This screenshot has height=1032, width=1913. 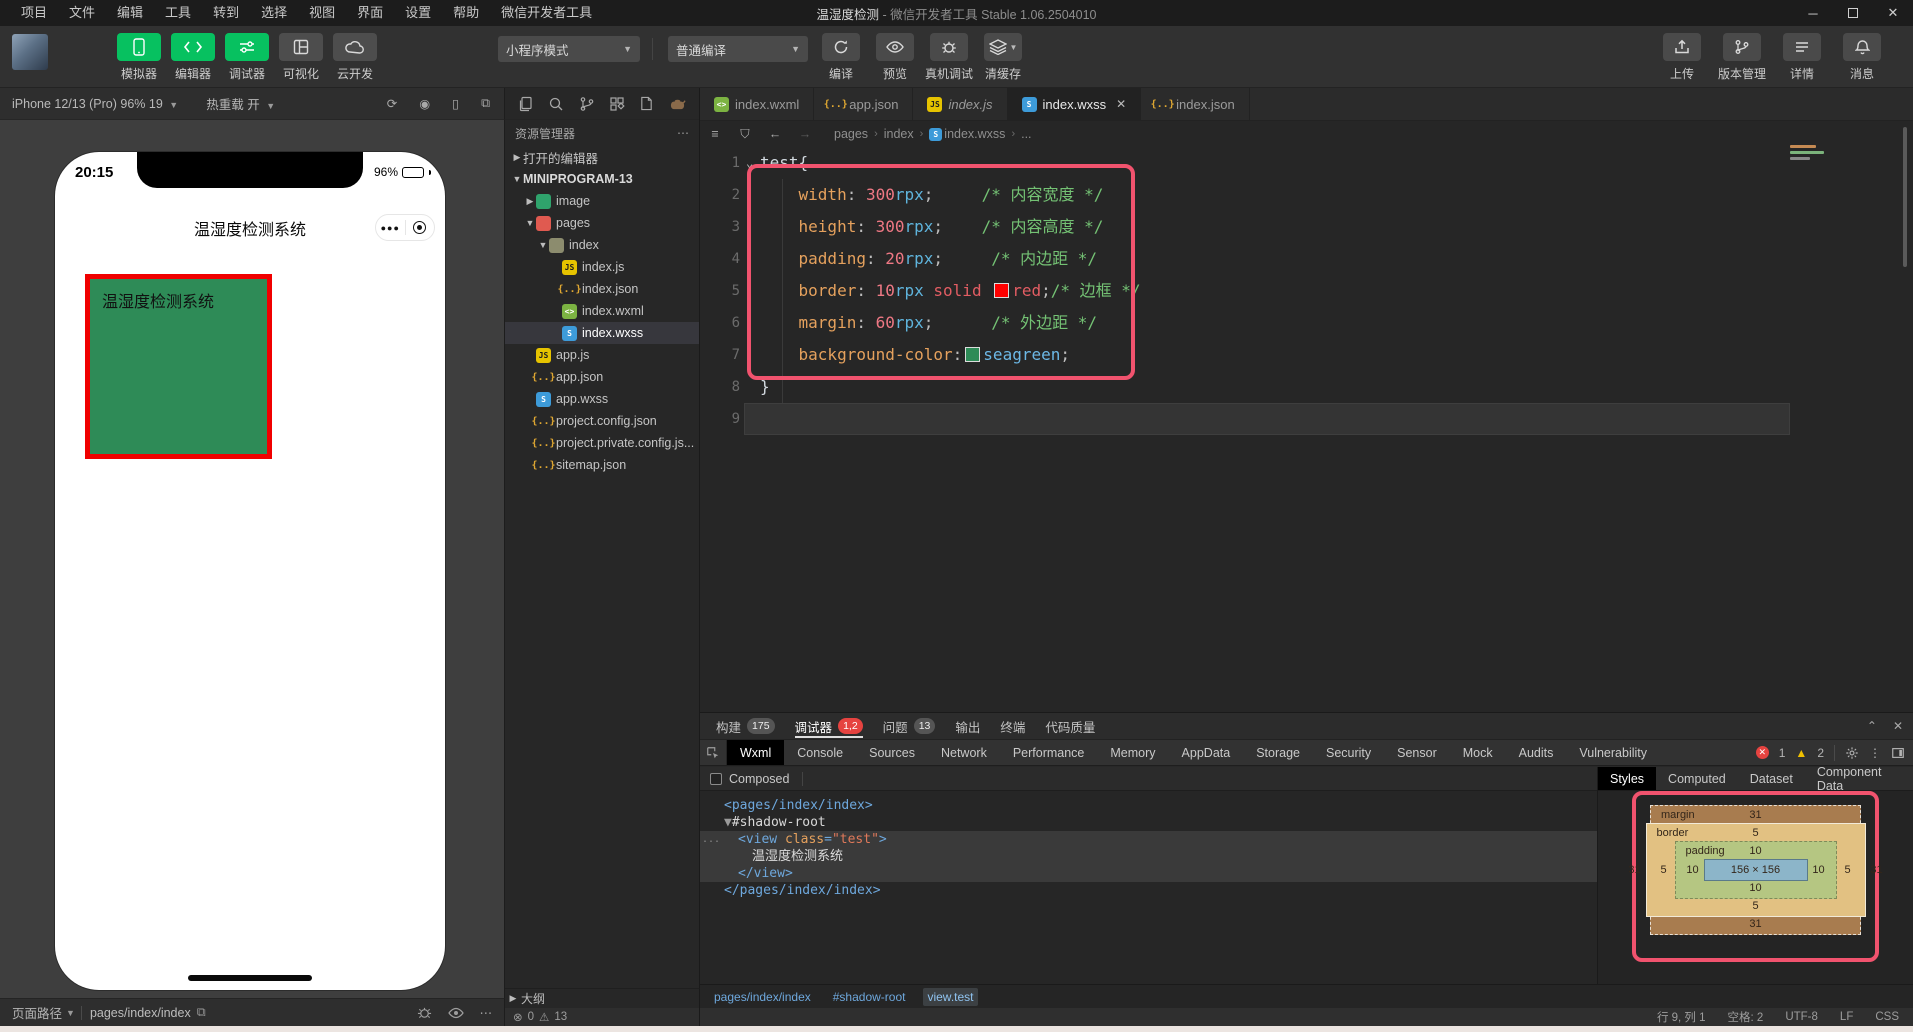 What do you see at coordinates (1148, 839) in the screenshot?
I see `wxml-row-3: ... <view class="test">` at bounding box center [1148, 839].